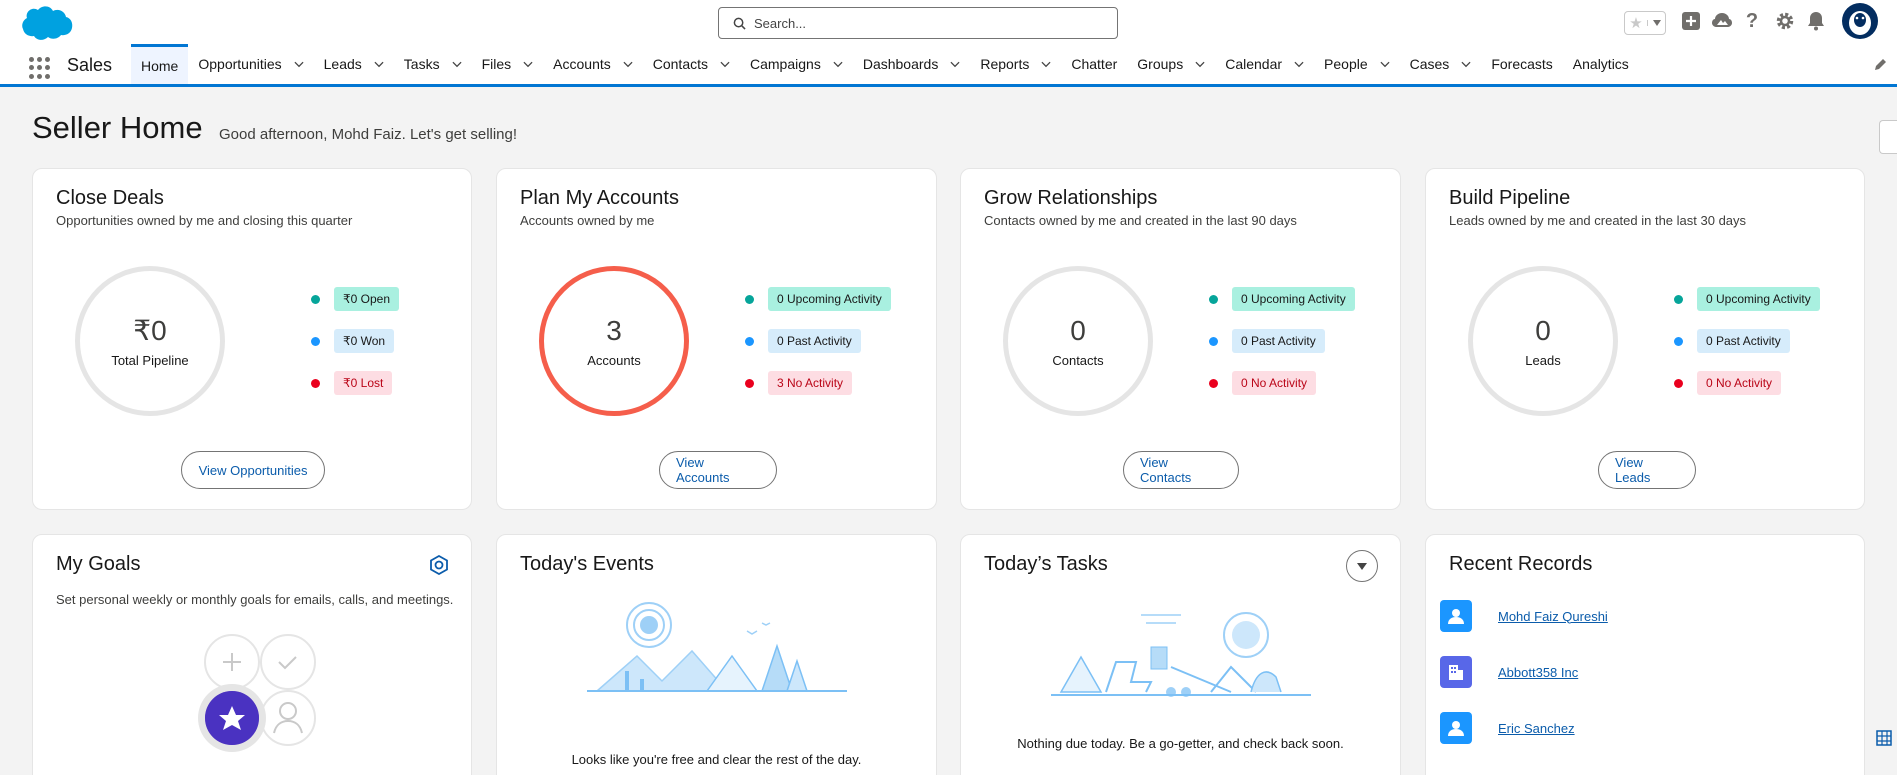  Describe the element at coordinates (614, 341) in the screenshot. I see `accounts-ring: 3 Accounts` at that location.